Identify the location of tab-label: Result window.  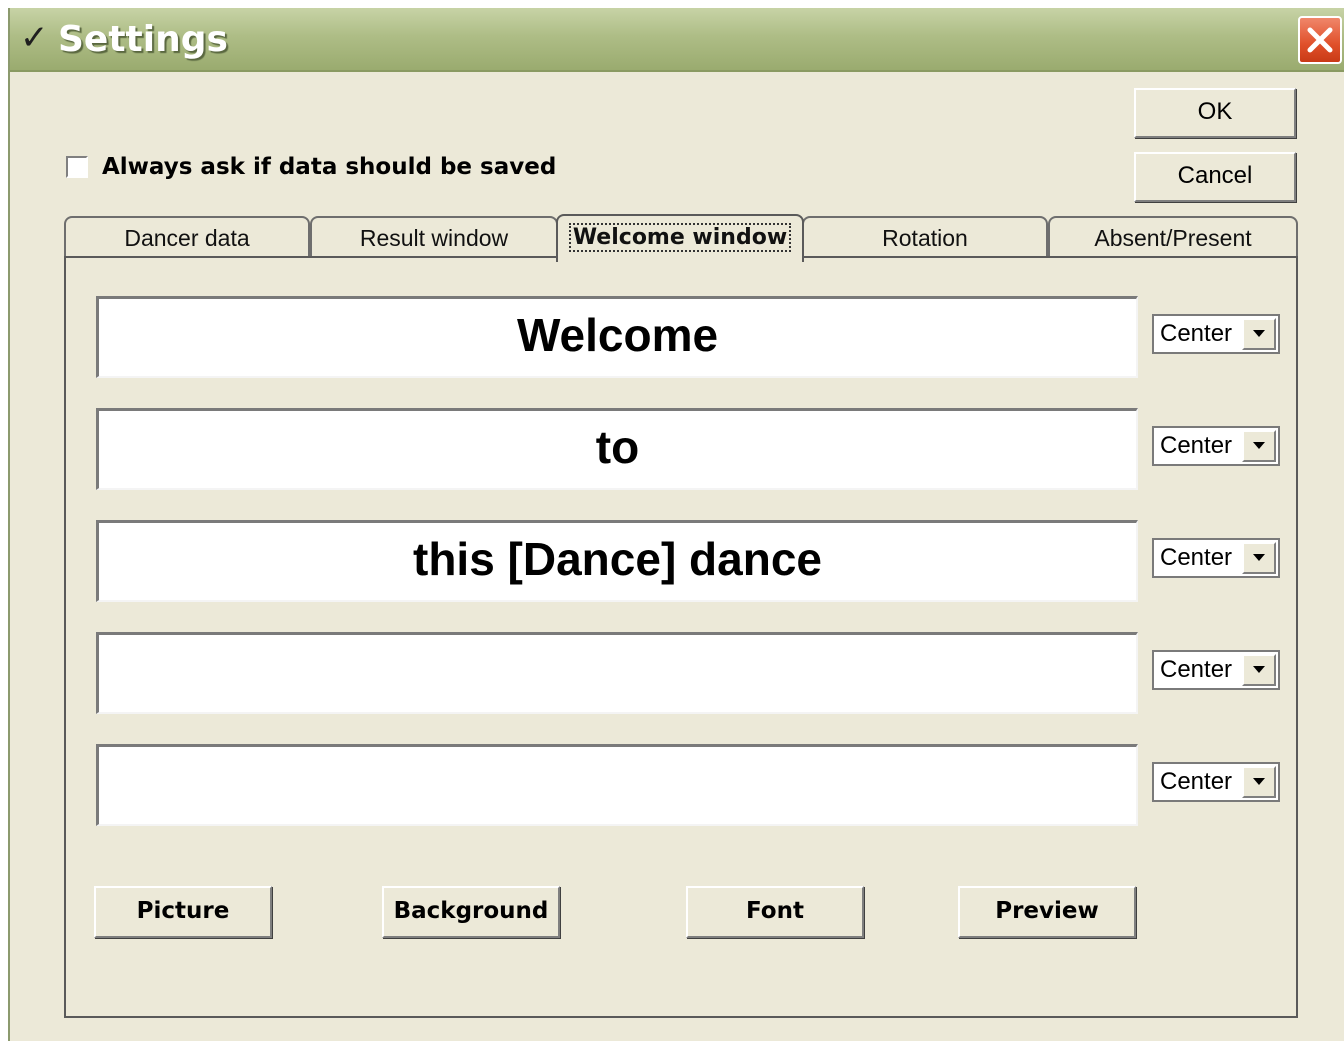
(434, 238).